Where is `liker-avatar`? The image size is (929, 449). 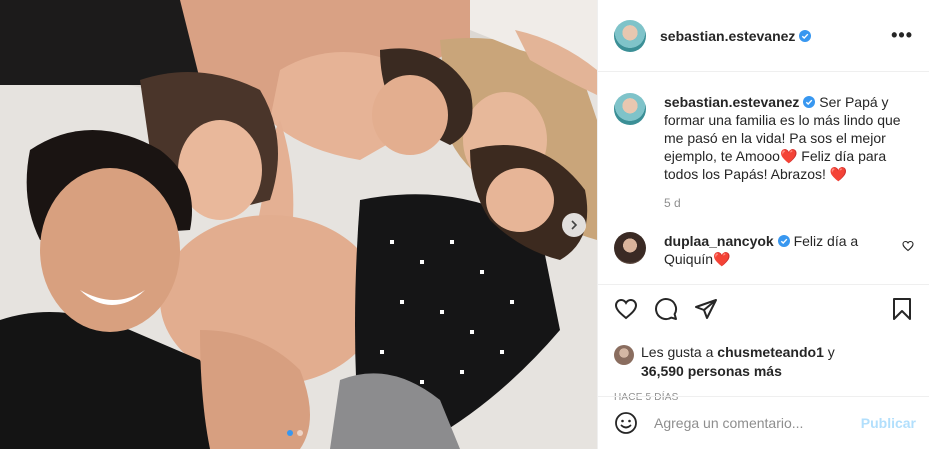 liker-avatar is located at coordinates (624, 355).